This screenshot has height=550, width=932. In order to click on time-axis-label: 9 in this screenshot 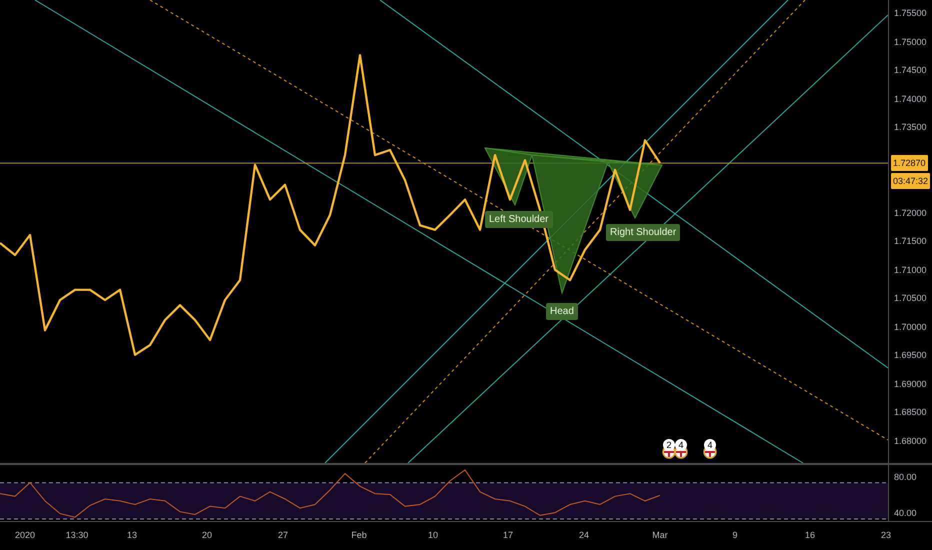, I will do `click(735, 535)`.